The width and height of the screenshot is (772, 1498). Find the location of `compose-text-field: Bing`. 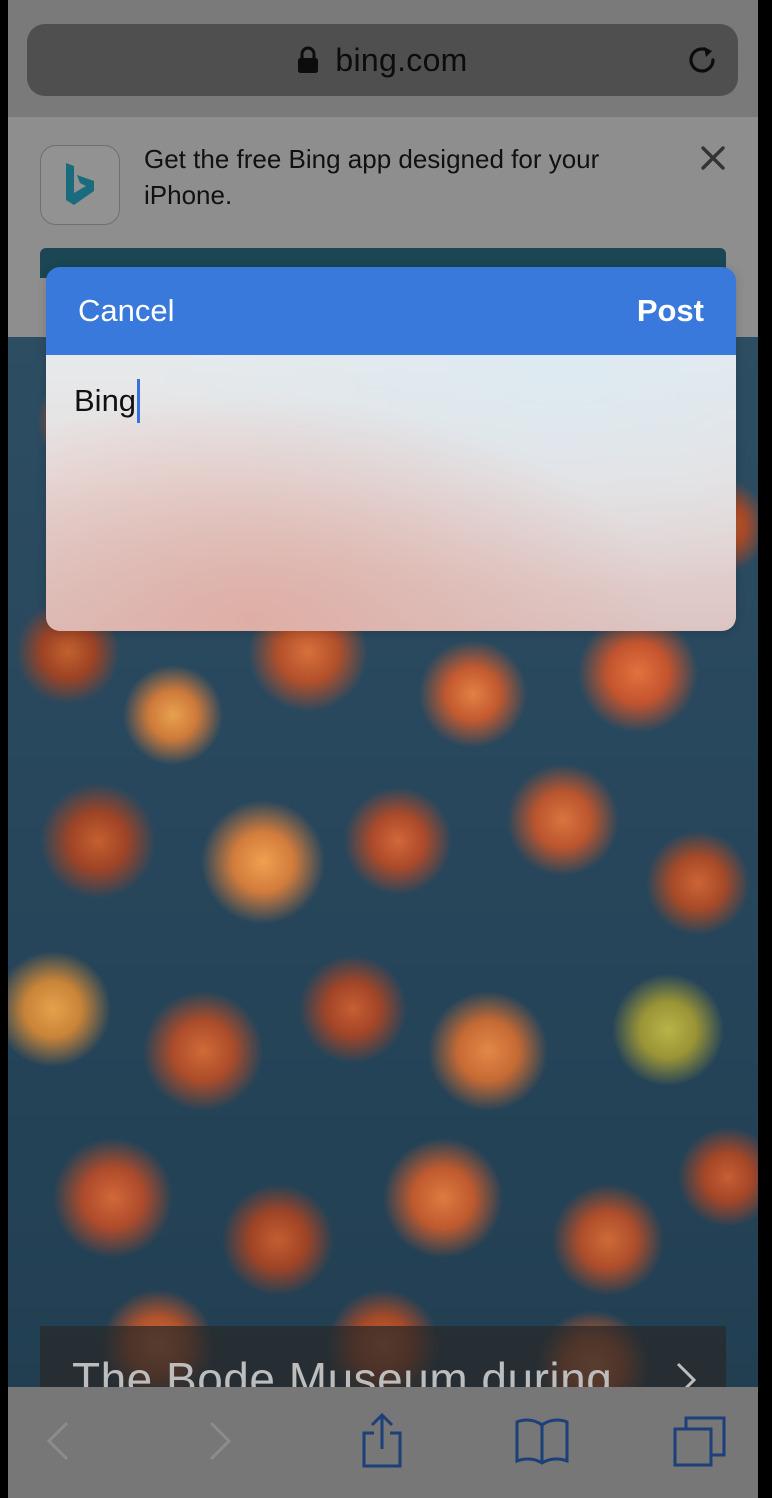

compose-text-field: Bing is located at coordinates (394, 401).